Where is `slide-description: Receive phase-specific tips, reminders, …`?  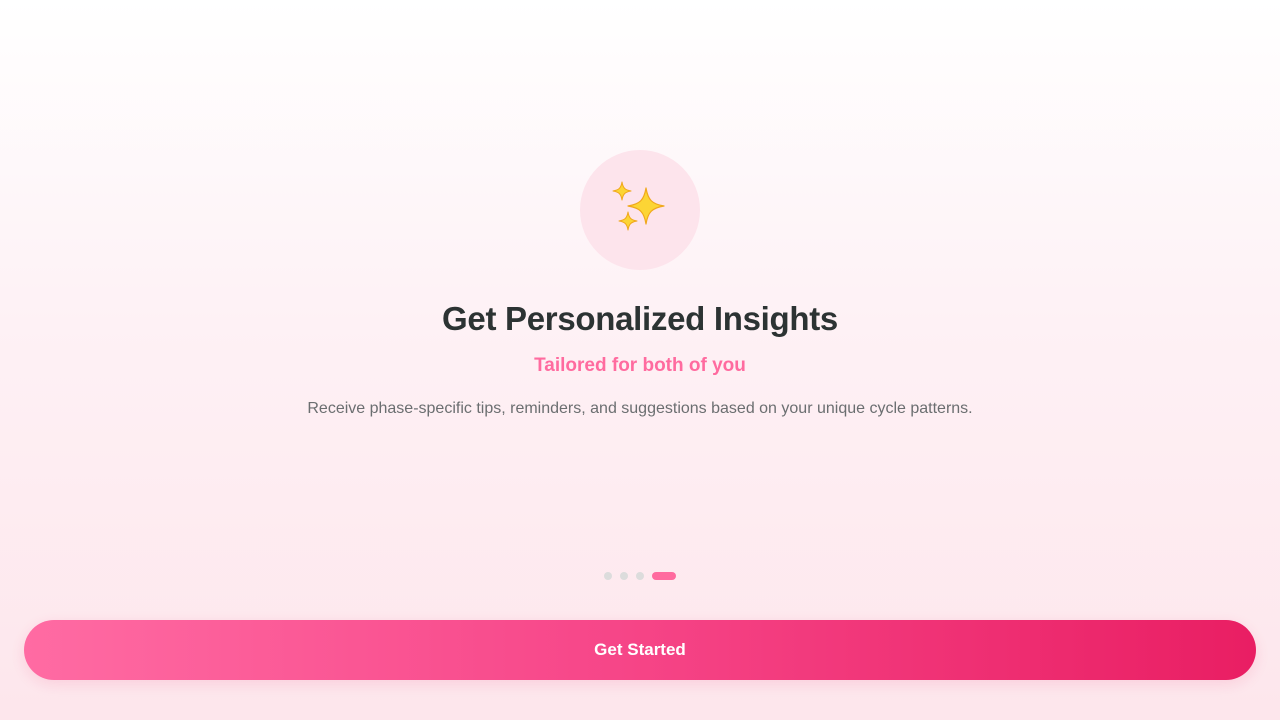 slide-description: Receive phase-specific tips, reminders, … is located at coordinates (640, 408).